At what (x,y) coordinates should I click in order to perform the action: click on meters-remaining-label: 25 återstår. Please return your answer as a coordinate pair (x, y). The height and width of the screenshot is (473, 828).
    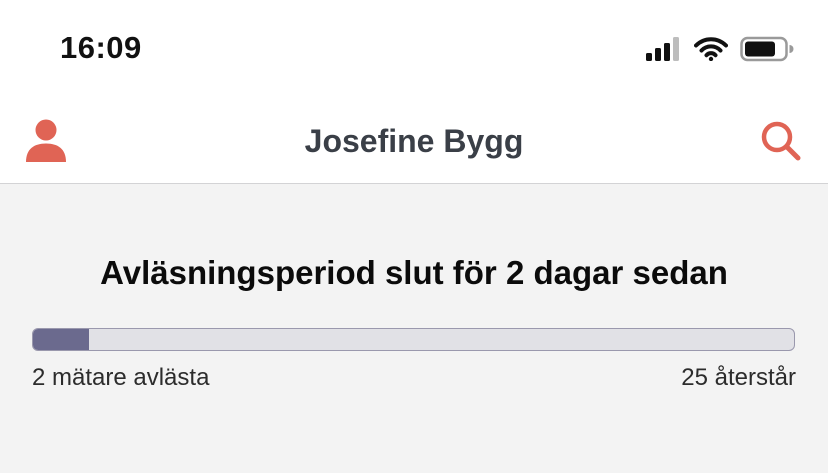
    Looking at the image, I should click on (738, 377).